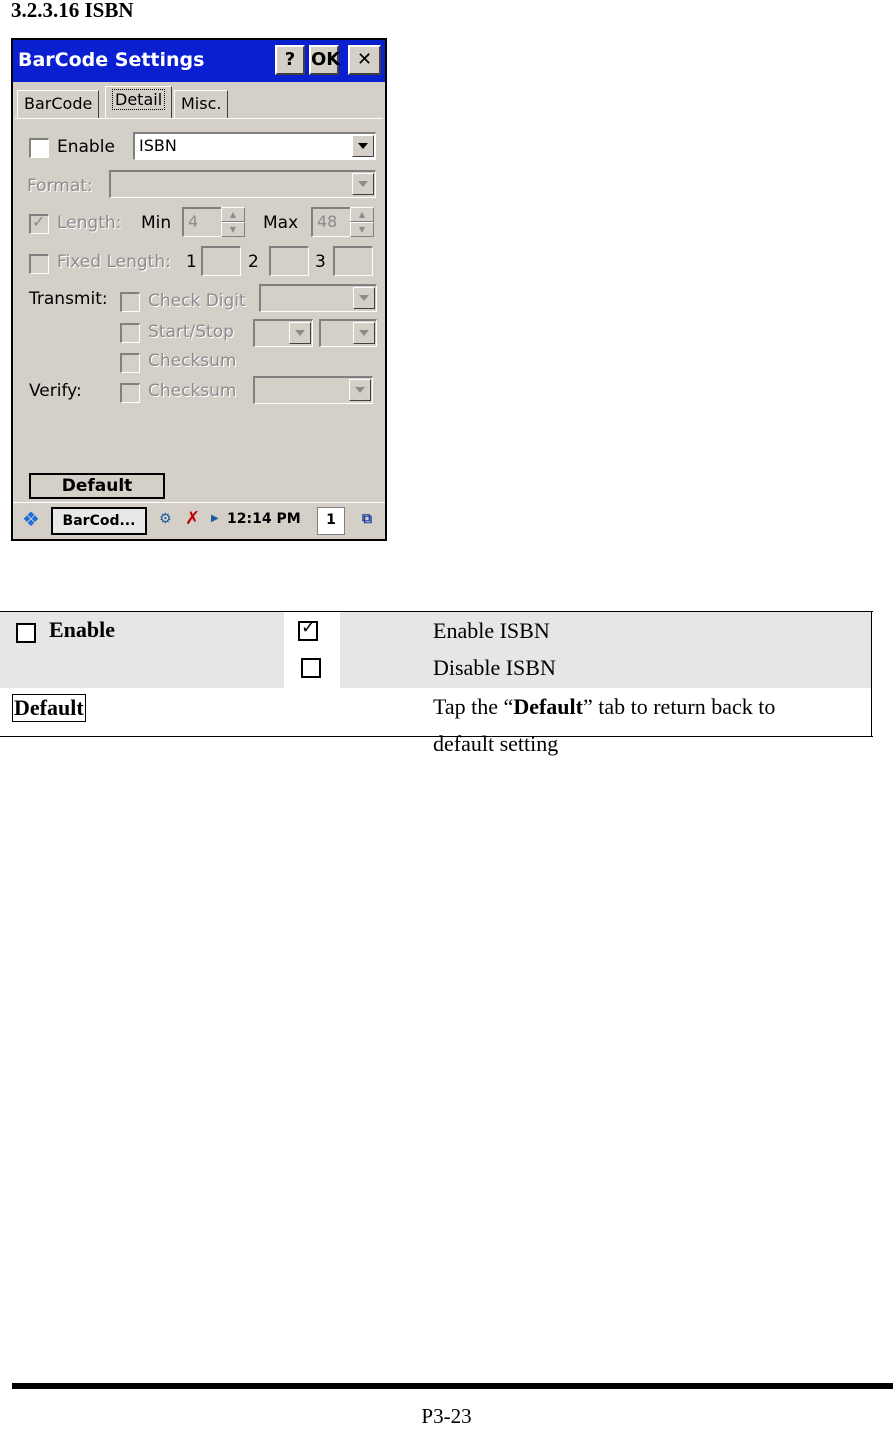  I want to click on clock: 12:14 PM, so click(272, 521).